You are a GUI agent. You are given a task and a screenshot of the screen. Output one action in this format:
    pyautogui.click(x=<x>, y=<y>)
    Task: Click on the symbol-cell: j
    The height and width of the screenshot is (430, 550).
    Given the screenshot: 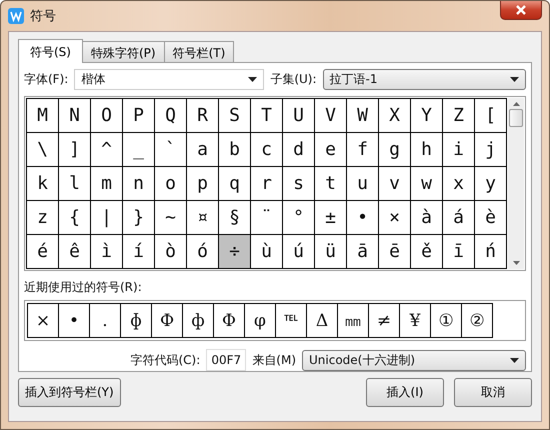 What is the action you would take?
    pyautogui.click(x=491, y=150)
    